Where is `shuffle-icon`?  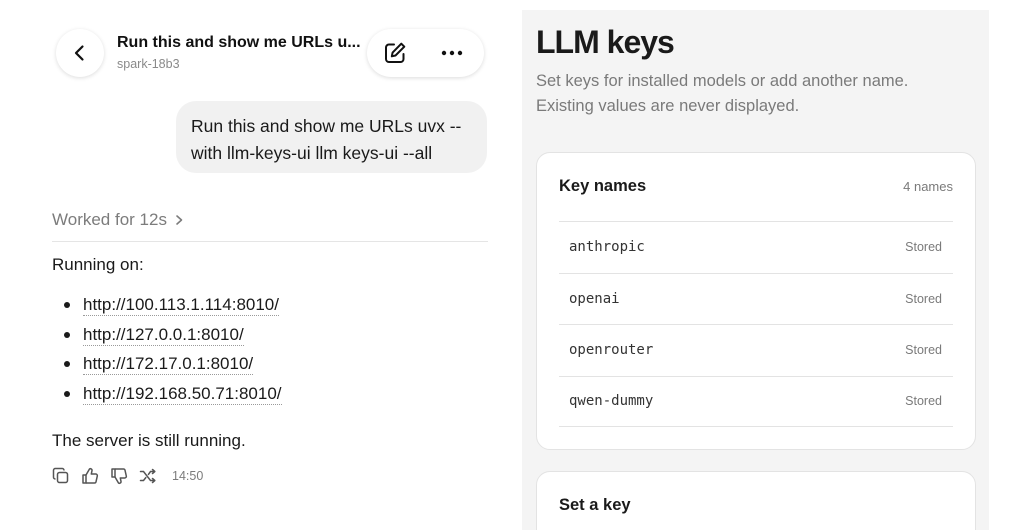 shuffle-icon is located at coordinates (147, 476).